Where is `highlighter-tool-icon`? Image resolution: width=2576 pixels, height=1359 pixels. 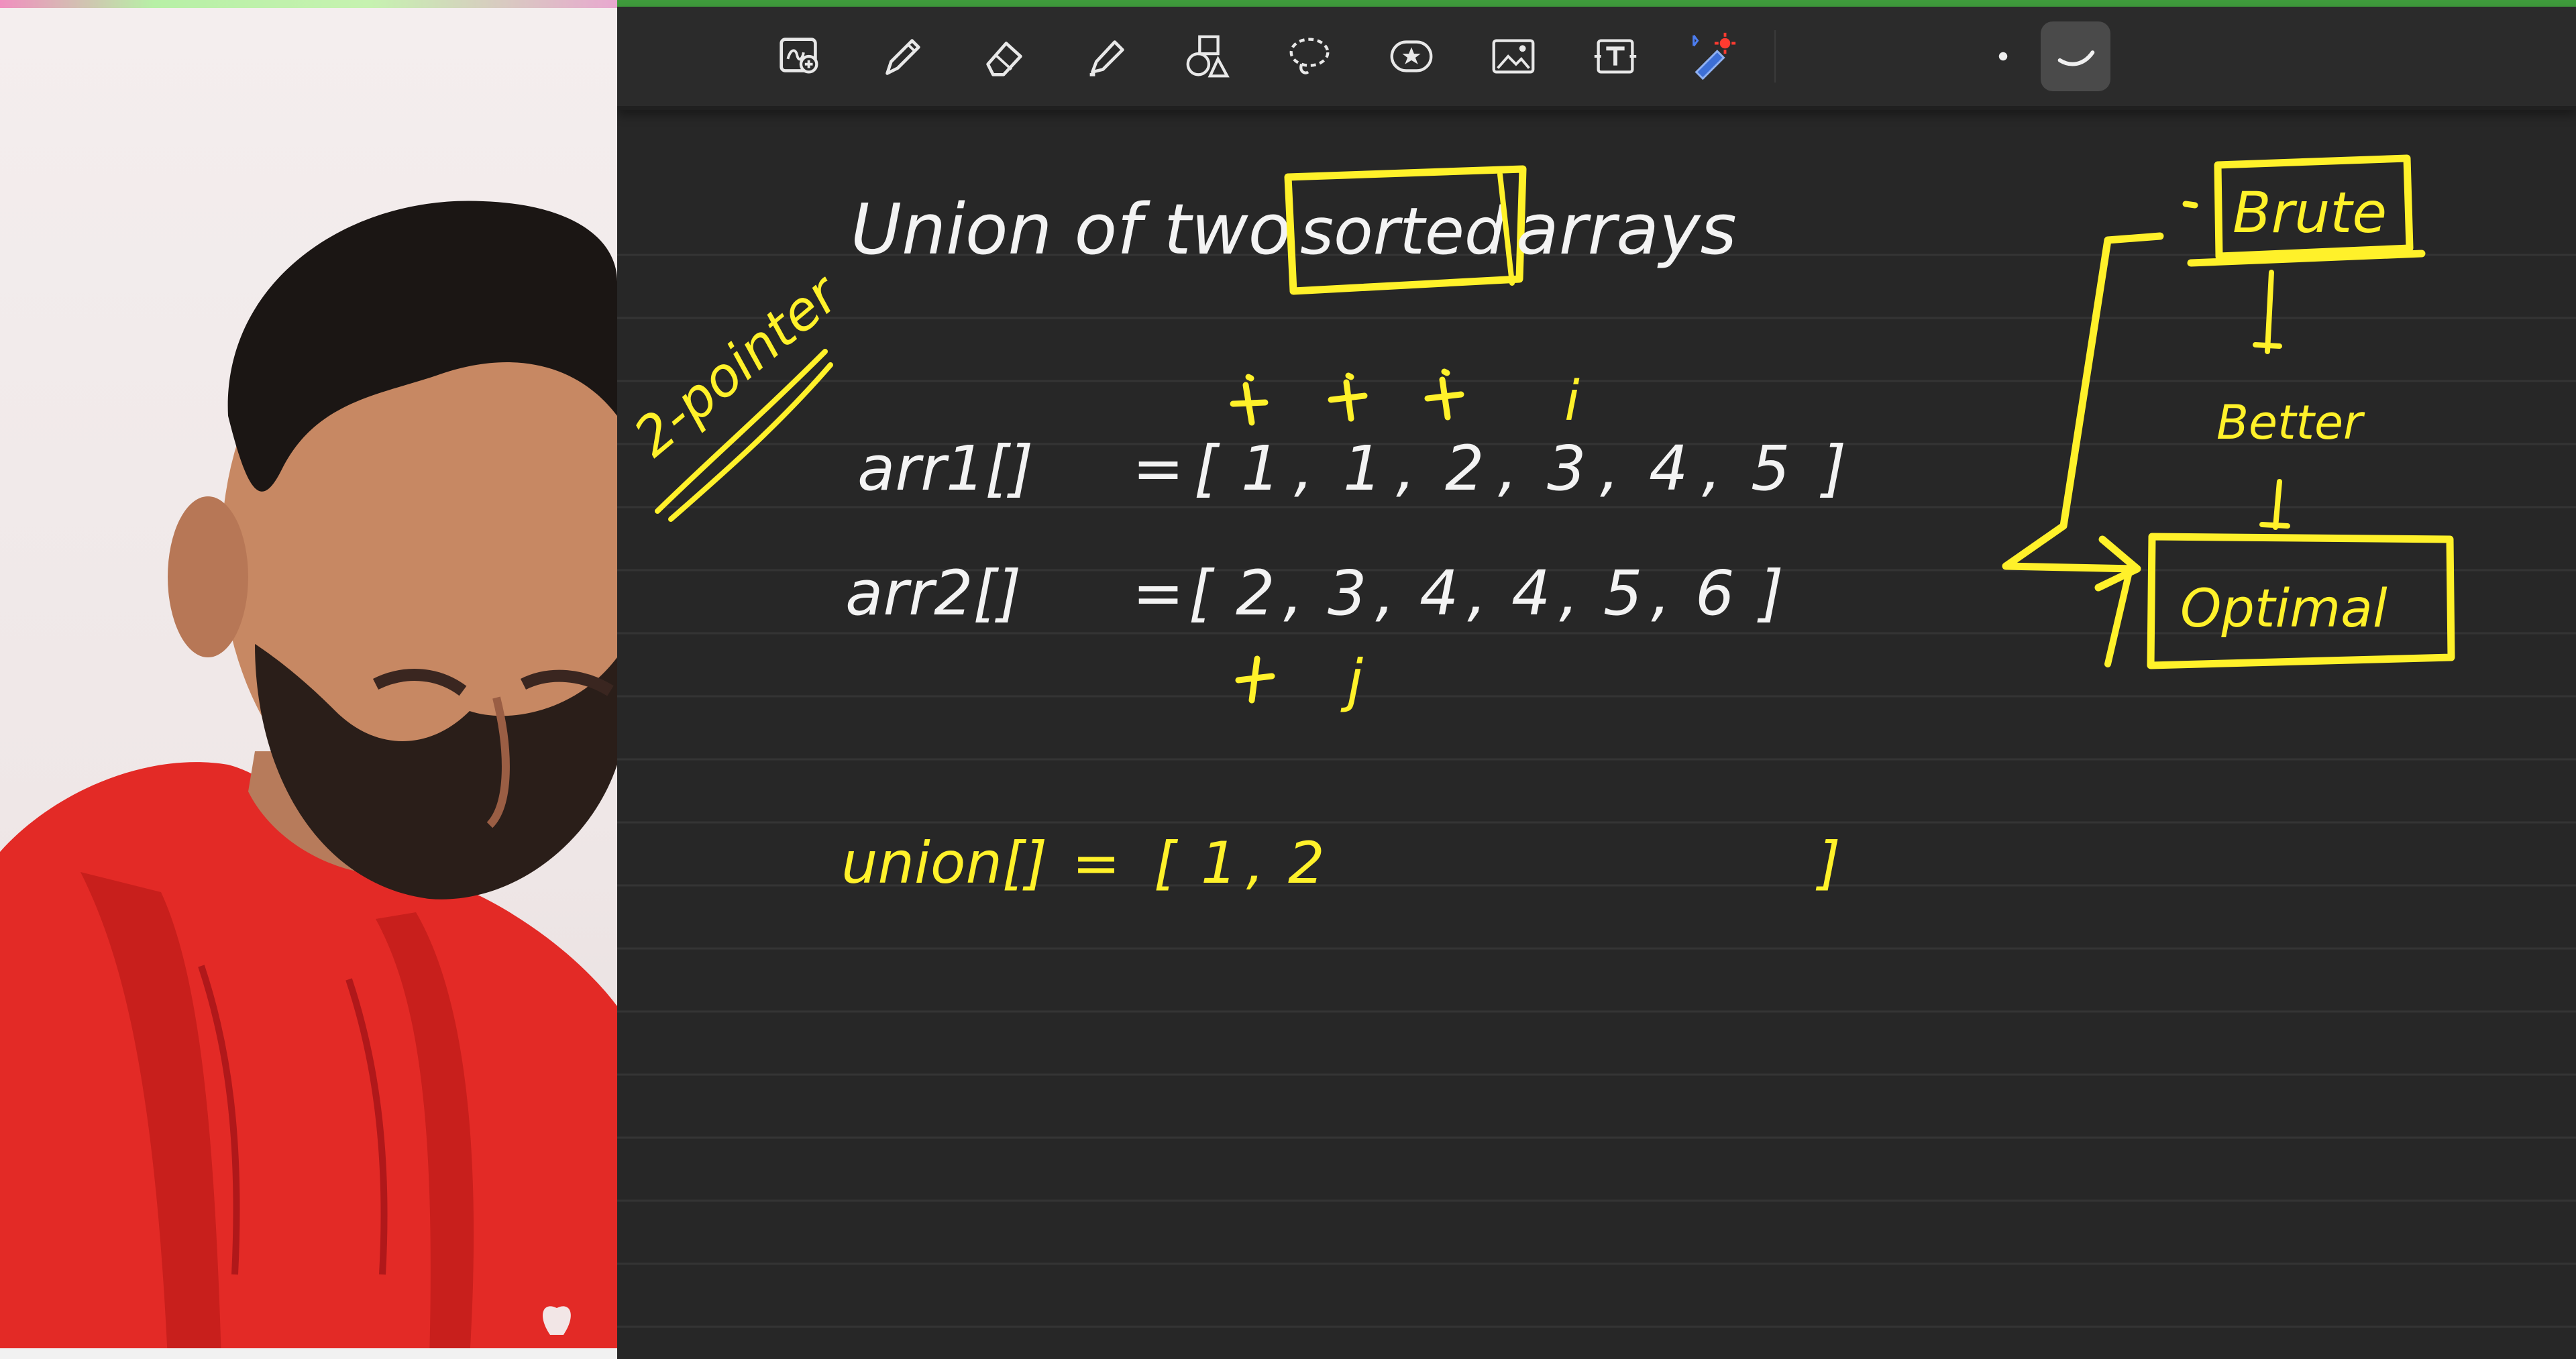
highlighter-tool-icon is located at coordinates (1105, 56).